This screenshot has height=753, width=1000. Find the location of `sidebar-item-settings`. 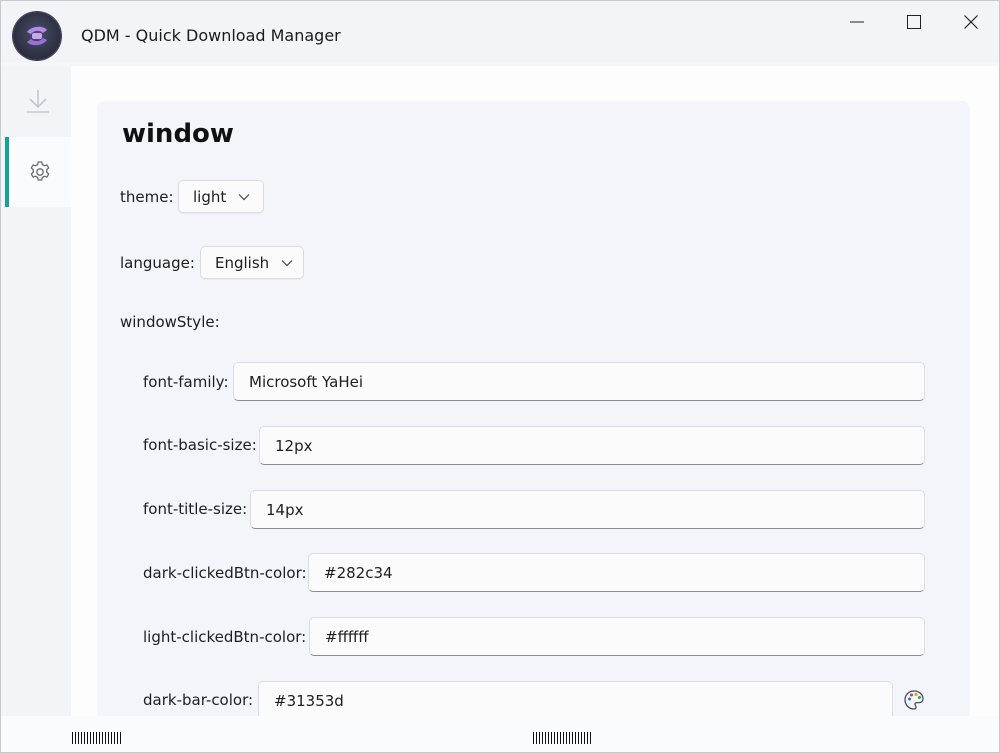

sidebar-item-settings is located at coordinates (38, 172).